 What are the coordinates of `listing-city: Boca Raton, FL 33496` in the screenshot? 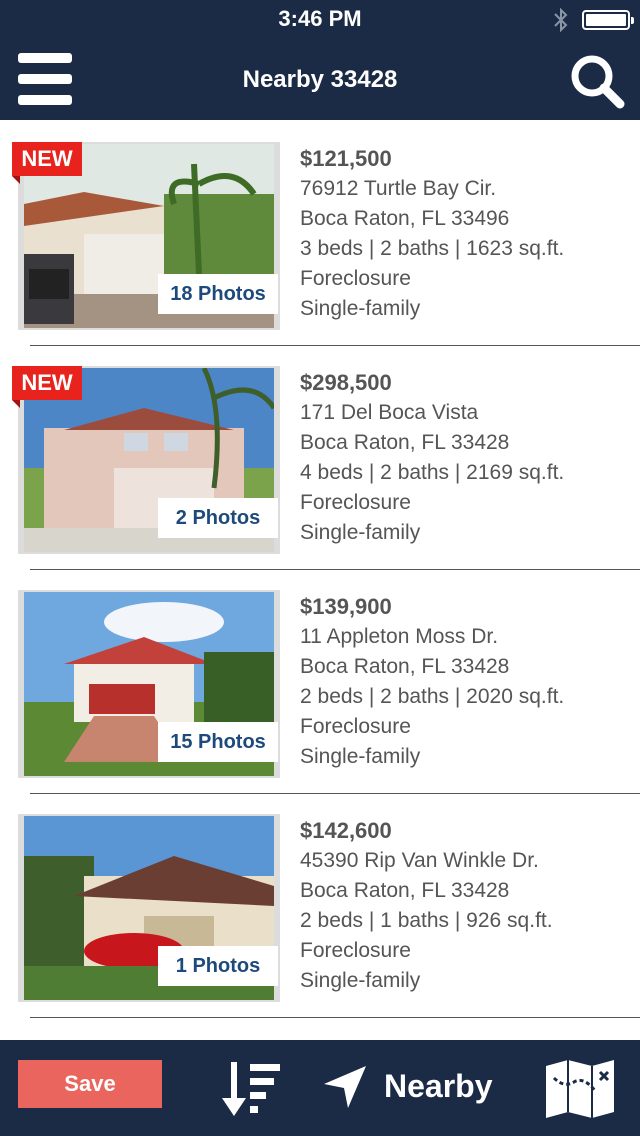 It's located at (405, 218).